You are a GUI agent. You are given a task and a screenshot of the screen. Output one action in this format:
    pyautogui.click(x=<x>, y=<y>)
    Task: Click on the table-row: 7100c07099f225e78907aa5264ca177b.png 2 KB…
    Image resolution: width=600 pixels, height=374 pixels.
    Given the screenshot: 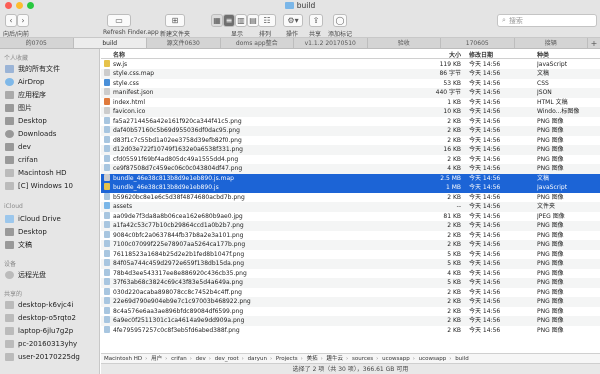 What is the action you would take?
    pyautogui.click(x=350, y=245)
    